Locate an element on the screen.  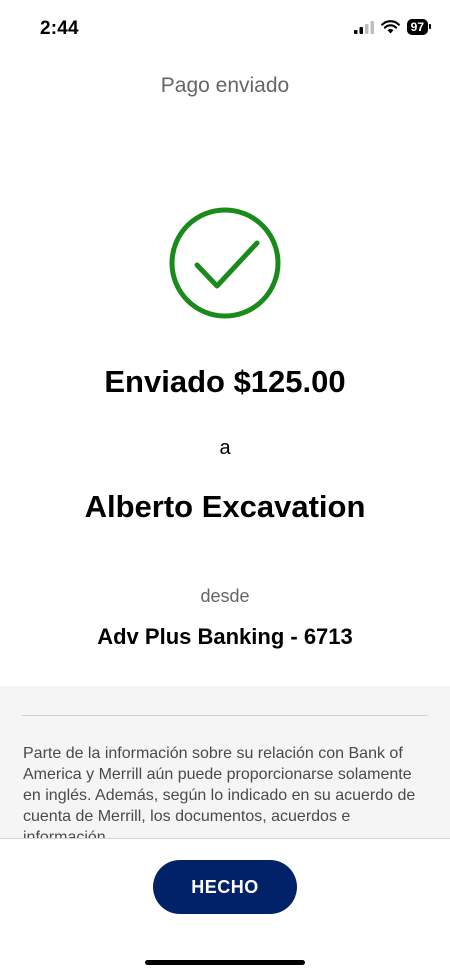
done-button: HECHO is located at coordinates (225, 887).